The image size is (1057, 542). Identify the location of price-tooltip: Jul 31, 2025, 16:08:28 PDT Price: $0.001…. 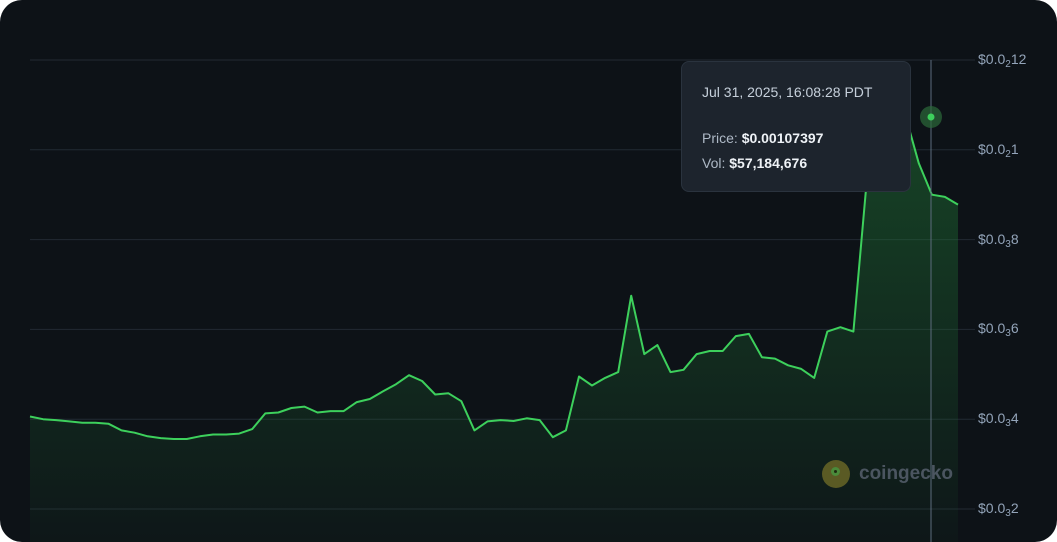
(796, 126).